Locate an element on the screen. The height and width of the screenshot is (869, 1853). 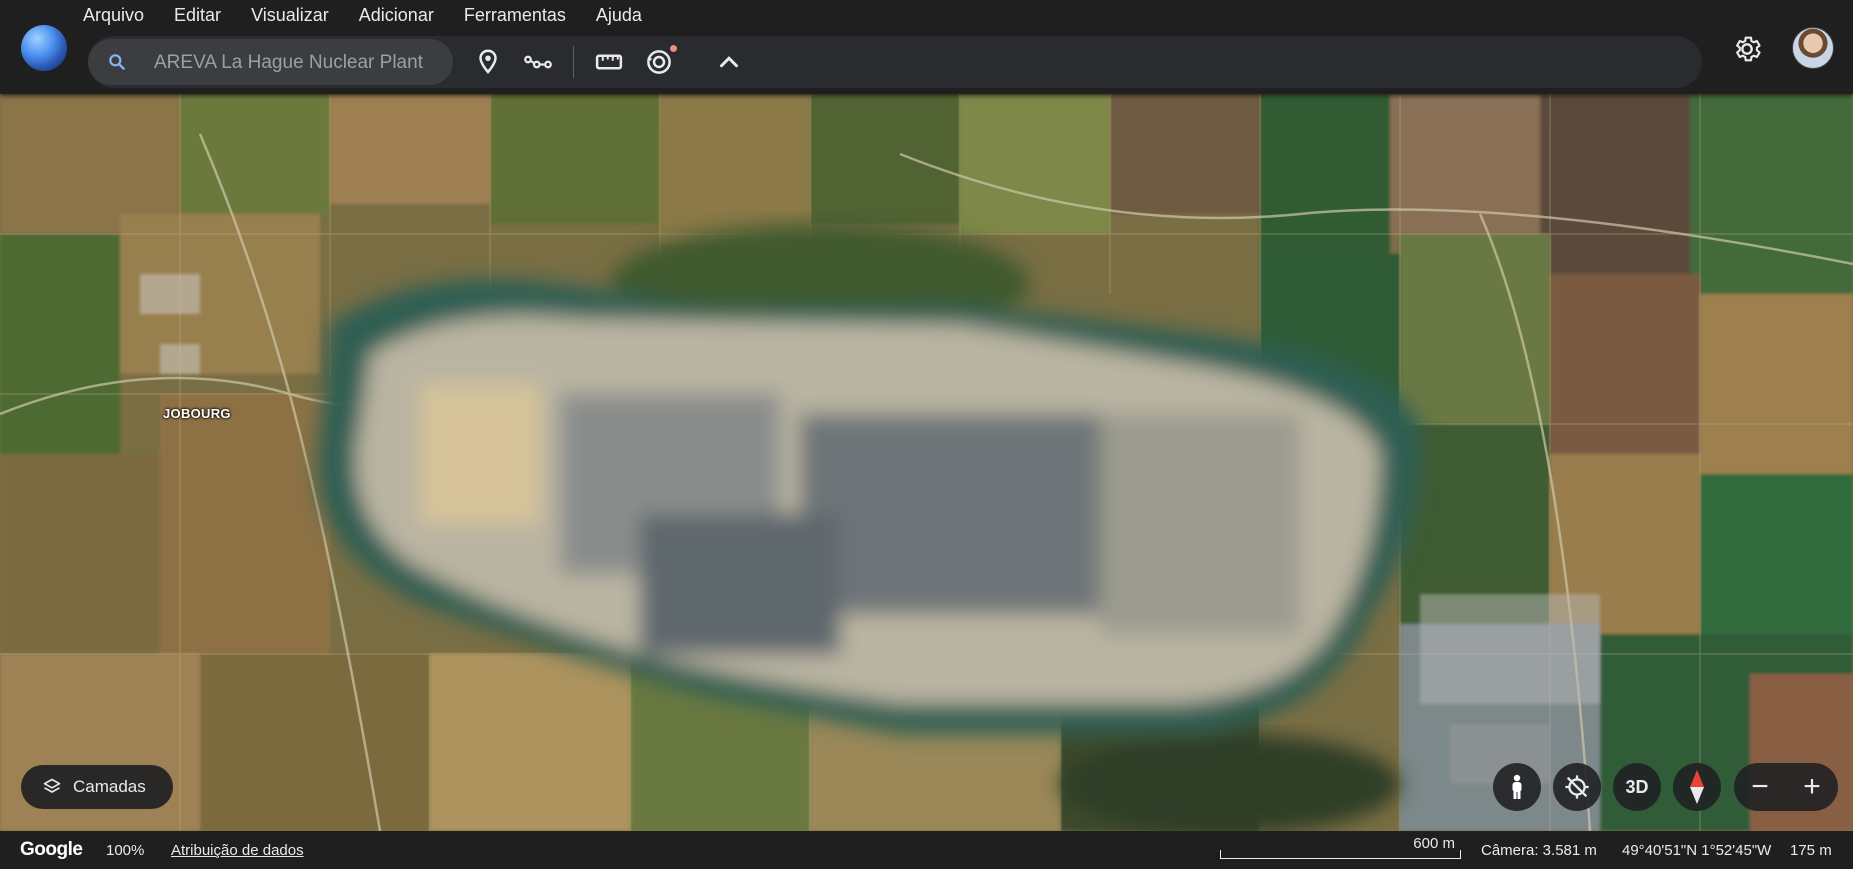
compass-button is located at coordinates (1697, 787).